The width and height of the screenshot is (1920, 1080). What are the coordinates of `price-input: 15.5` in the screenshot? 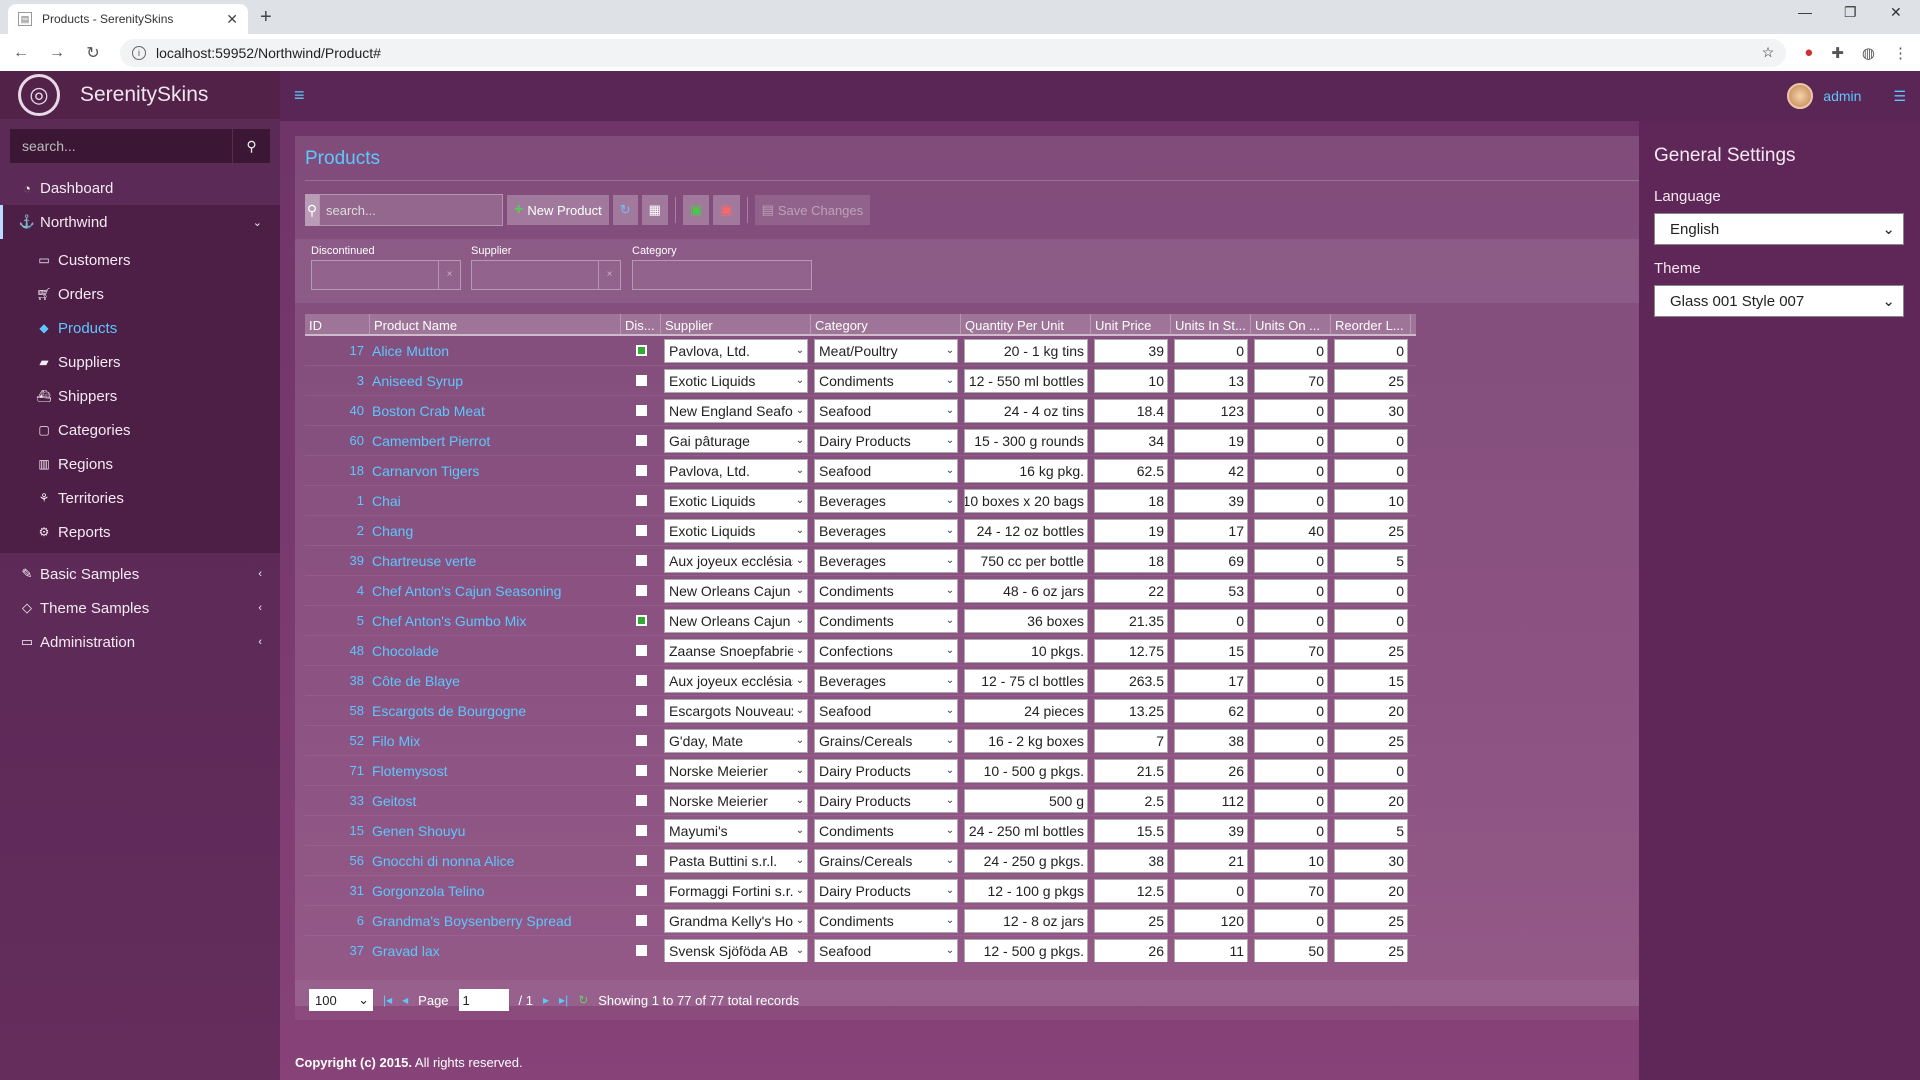 It's located at (1131, 830).